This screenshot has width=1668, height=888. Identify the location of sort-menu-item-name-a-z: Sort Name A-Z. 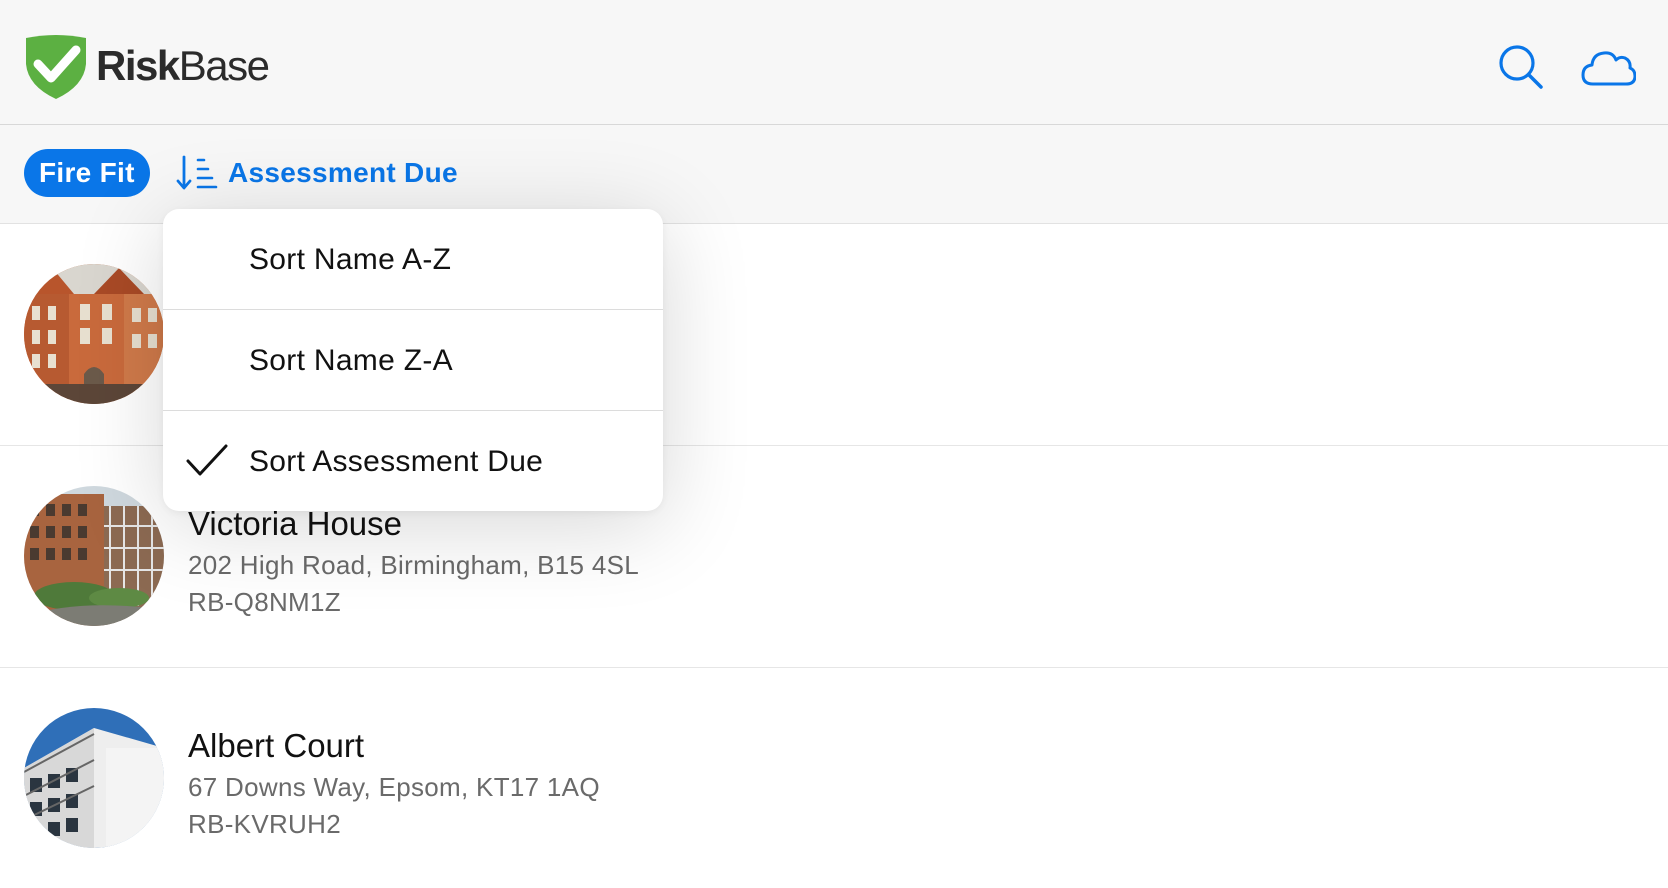
(413, 259).